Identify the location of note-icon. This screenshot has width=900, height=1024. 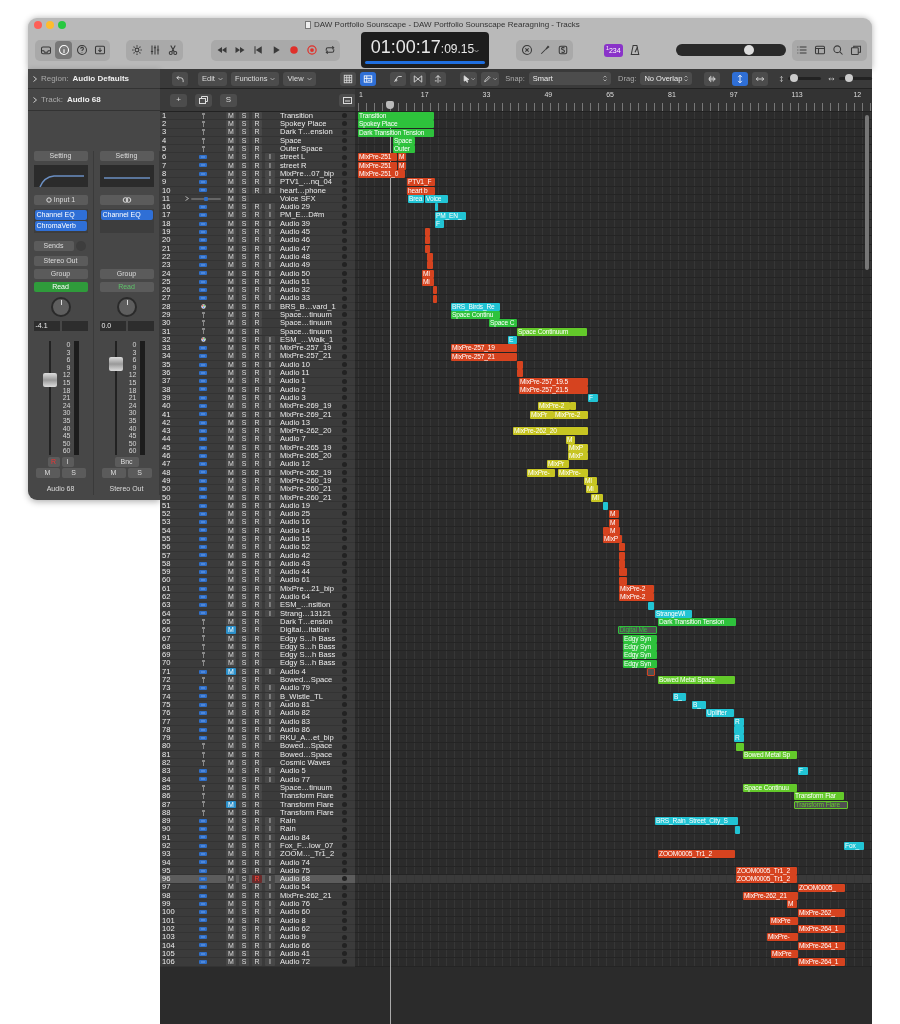
(820, 50).